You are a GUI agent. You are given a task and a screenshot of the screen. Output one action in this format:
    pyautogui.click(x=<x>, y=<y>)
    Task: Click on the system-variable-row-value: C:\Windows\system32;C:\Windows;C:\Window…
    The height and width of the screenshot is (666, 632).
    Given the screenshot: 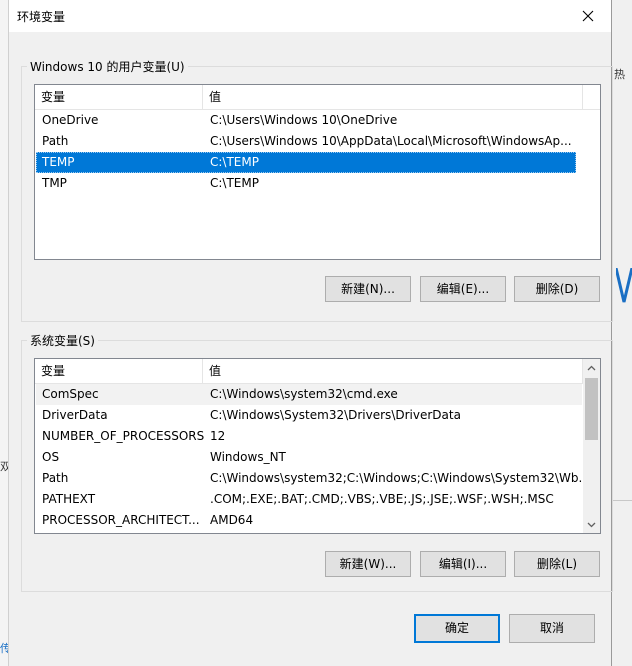 What is the action you would take?
    pyautogui.click(x=396, y=478)
    